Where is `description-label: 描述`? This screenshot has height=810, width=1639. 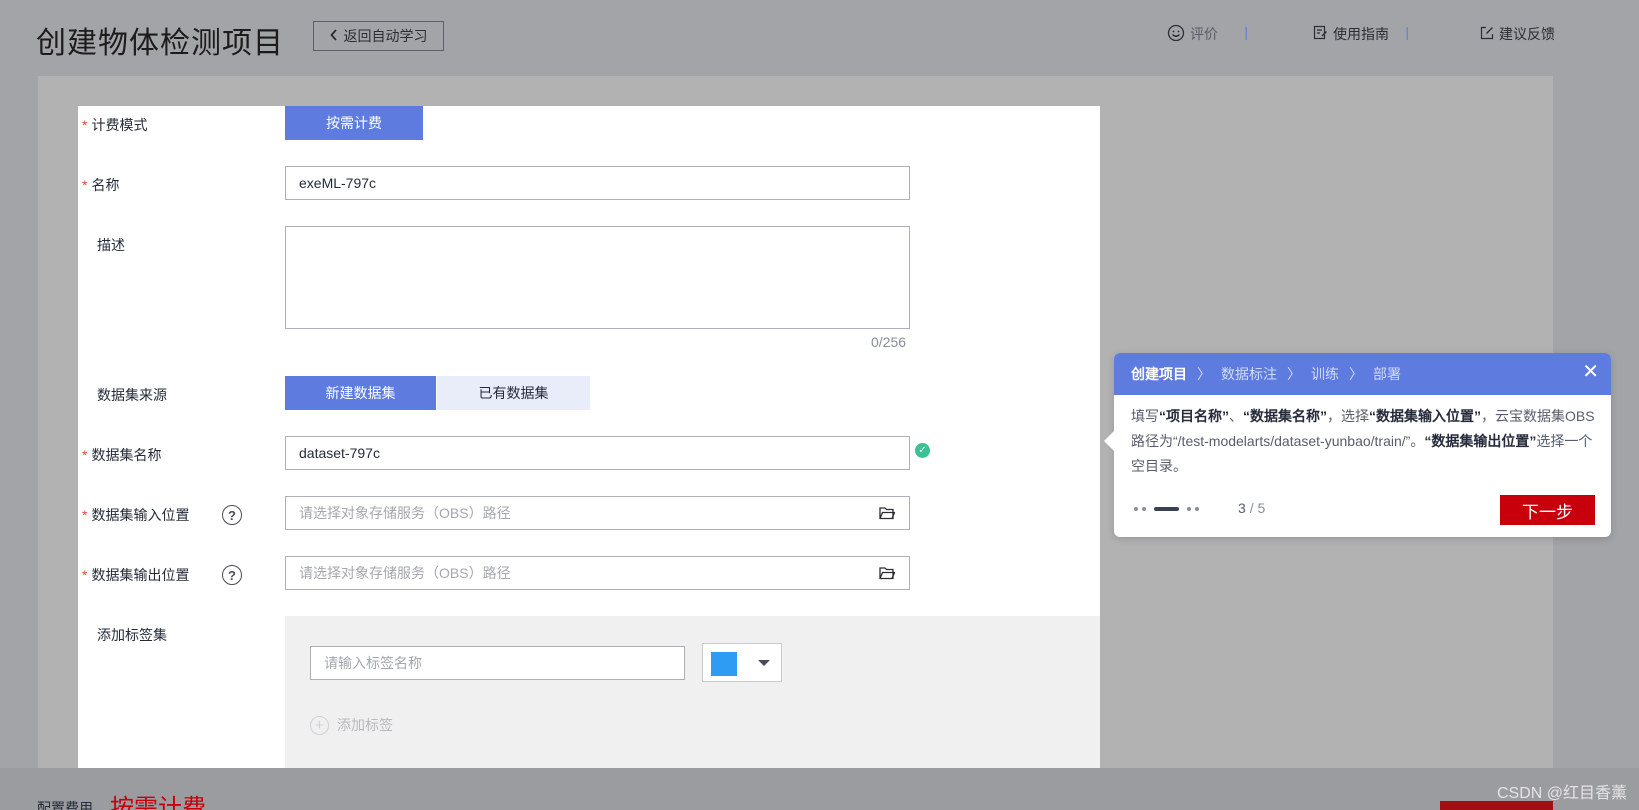
description-label: 描述 is located at coordinates (111, 245).